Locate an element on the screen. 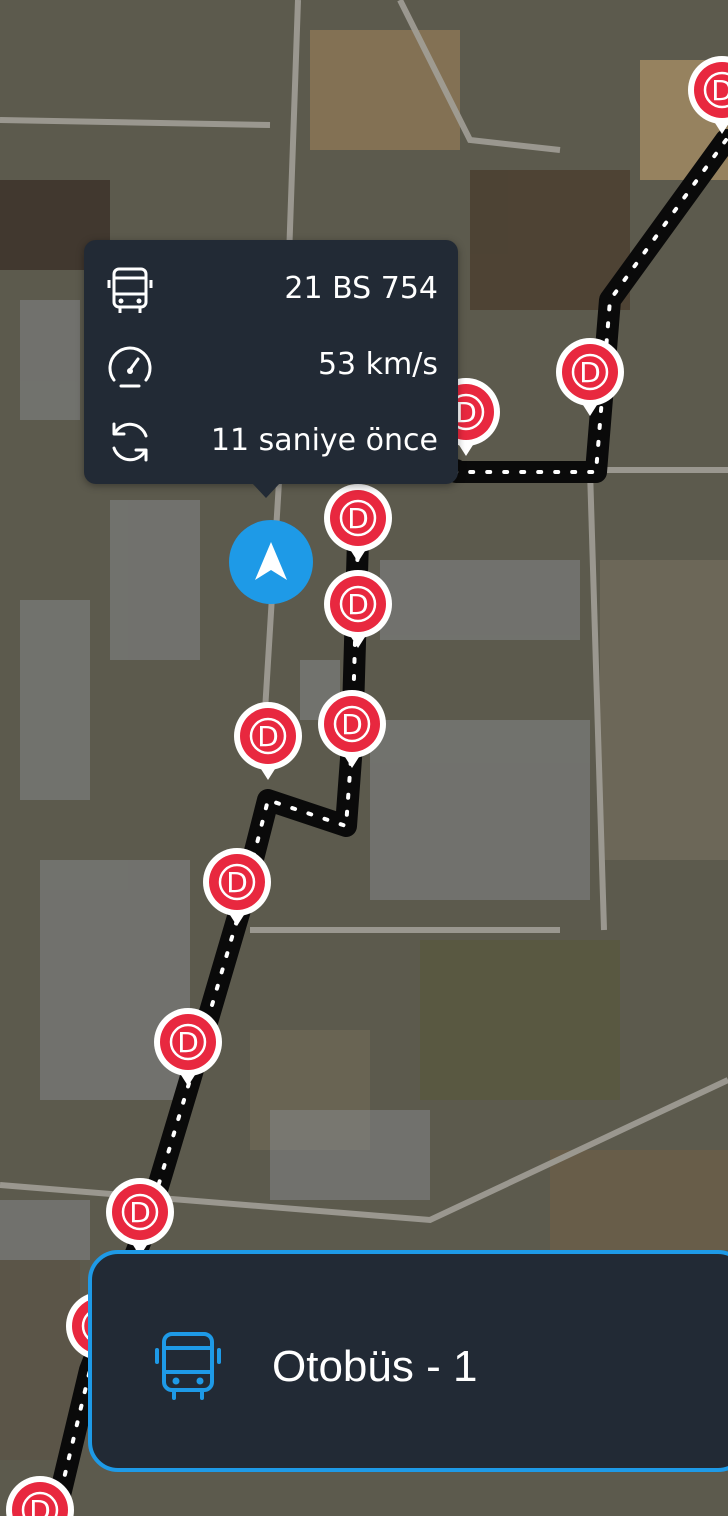 The height and width of the screenshot is (1516, 728). navigation-arrow-icon is located at coordinates (271, 561).